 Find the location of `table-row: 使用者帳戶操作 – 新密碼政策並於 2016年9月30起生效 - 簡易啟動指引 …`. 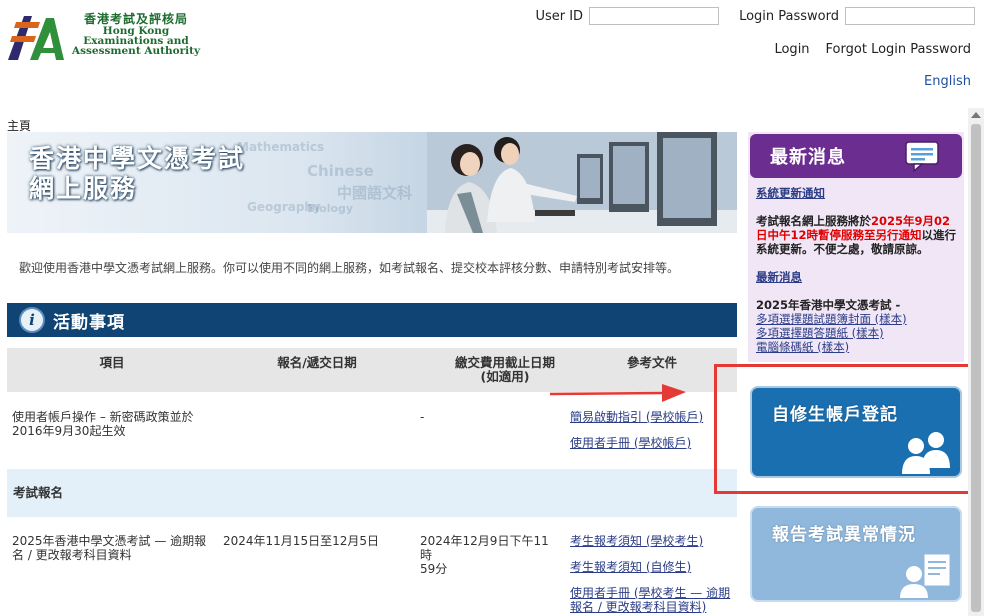

table-row: 使用者帳戶操作 – 新密碼政策並於 2016年9月30起生效 - 簡易啟動指引 … is located at coordinates (372, 432).